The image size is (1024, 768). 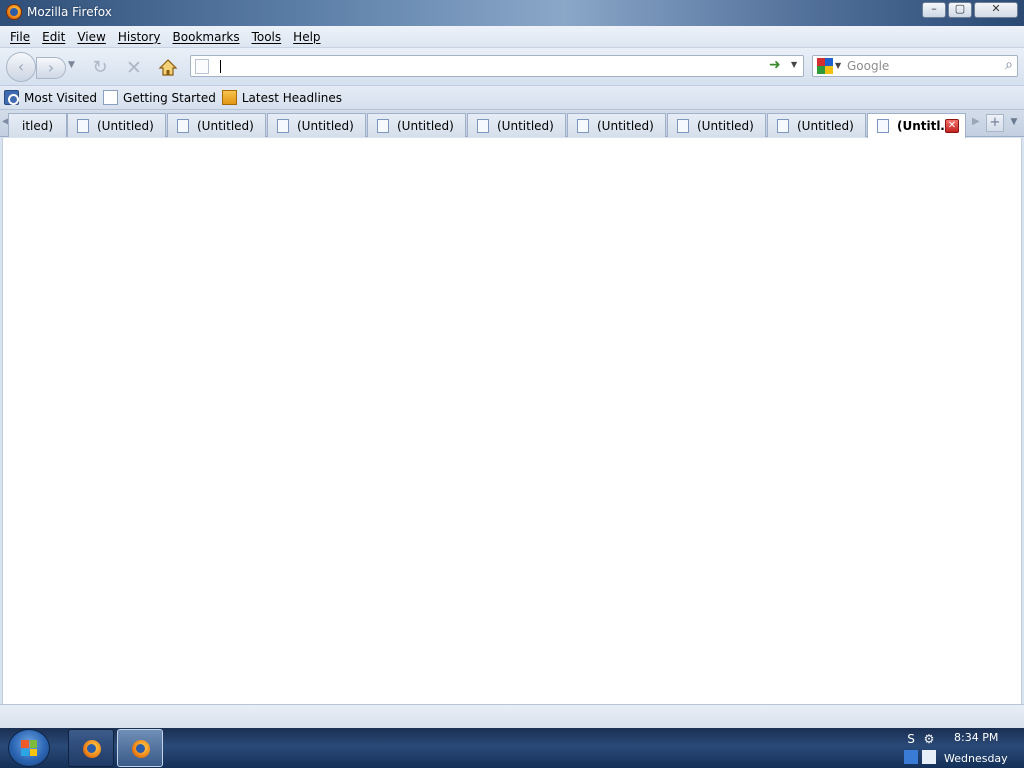 I want to click on menu-history: History, so click(x=139, y=37).